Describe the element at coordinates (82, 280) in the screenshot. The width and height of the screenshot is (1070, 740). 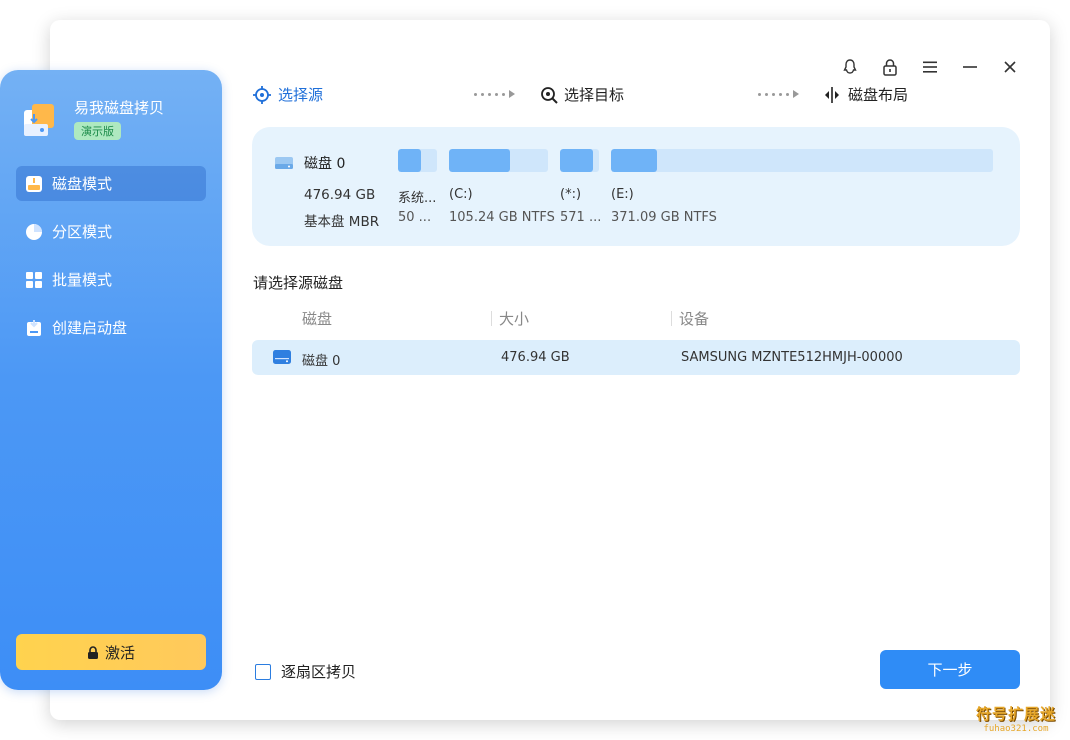
I see `sidebar-item-label: 批量模式` at that location.